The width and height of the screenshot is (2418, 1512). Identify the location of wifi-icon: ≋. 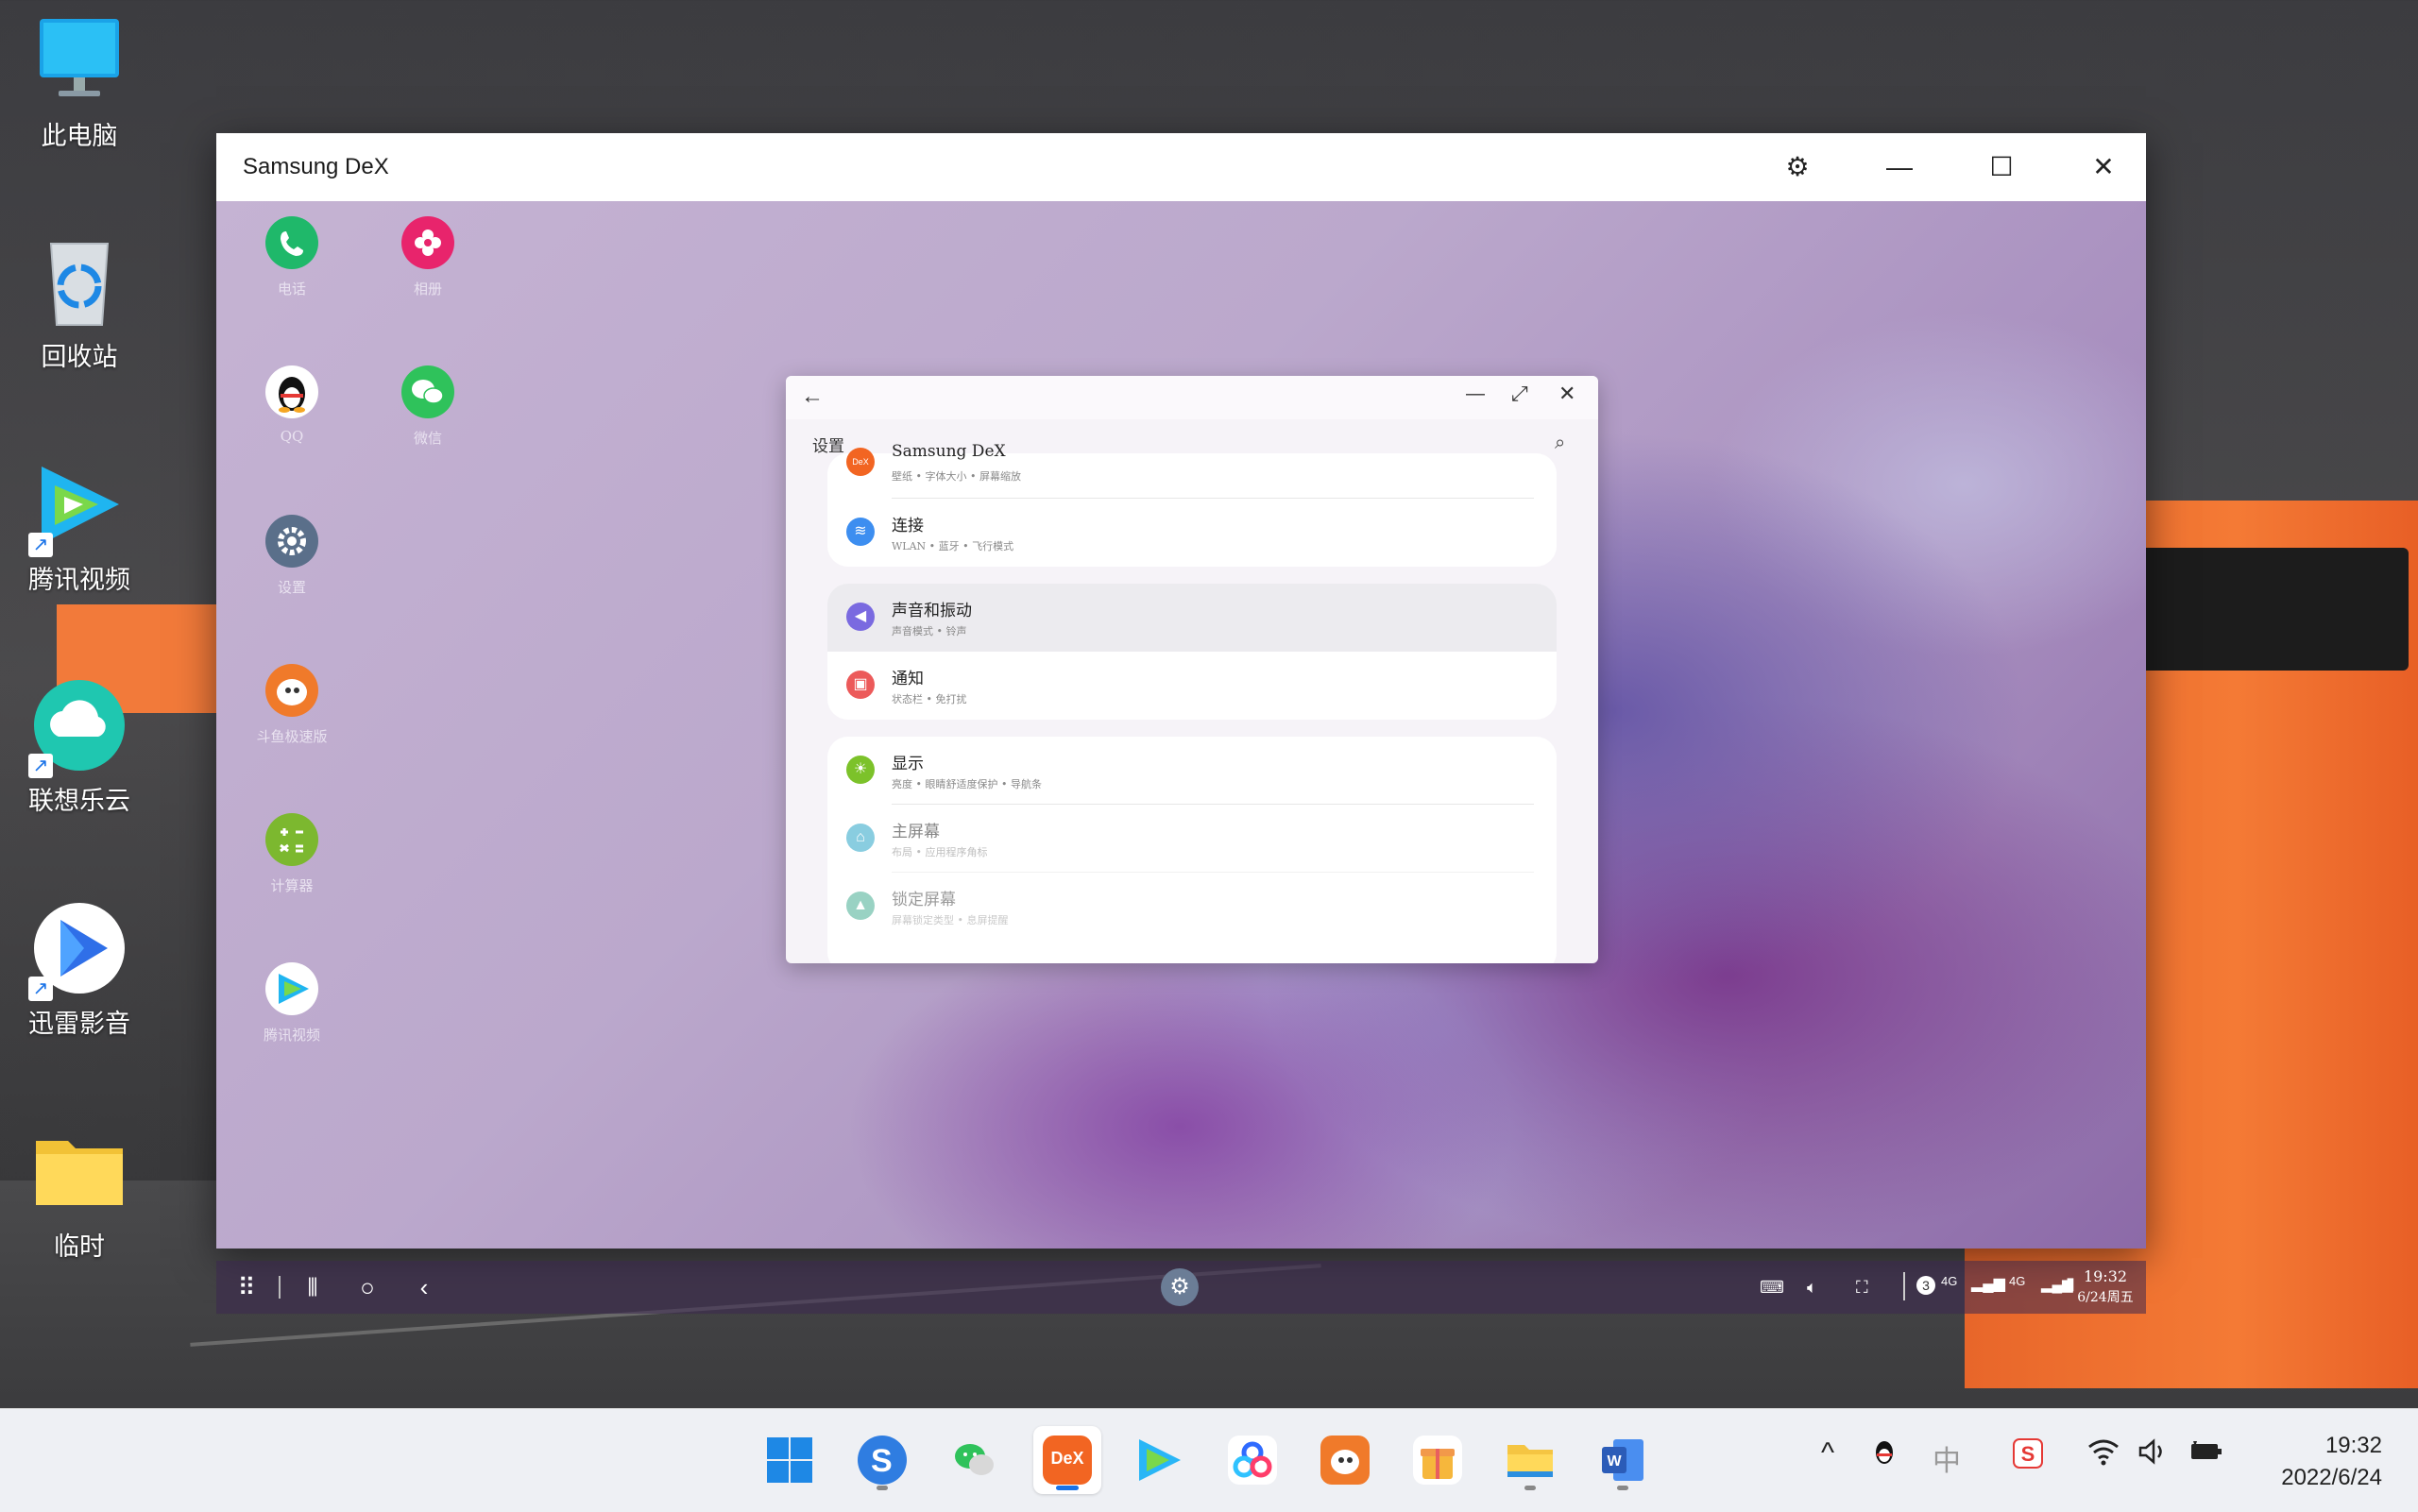
(860, 532).